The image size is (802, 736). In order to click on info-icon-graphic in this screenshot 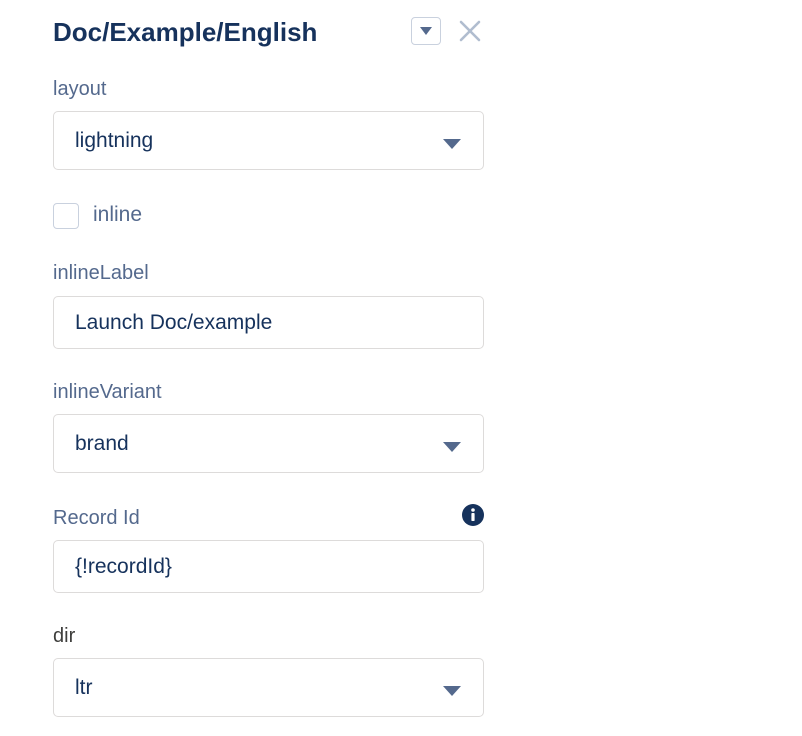, I will do `click(473, 515)`.